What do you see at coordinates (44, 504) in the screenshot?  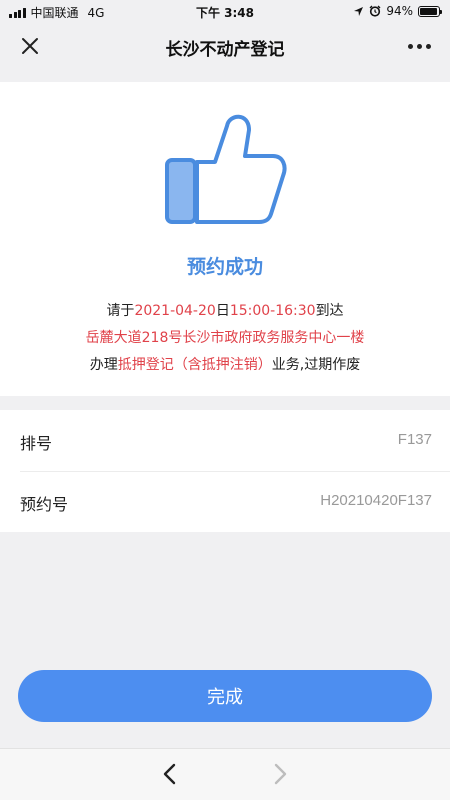 I see `appointment-number-label: 预约号` at bounding box center [44, 504].